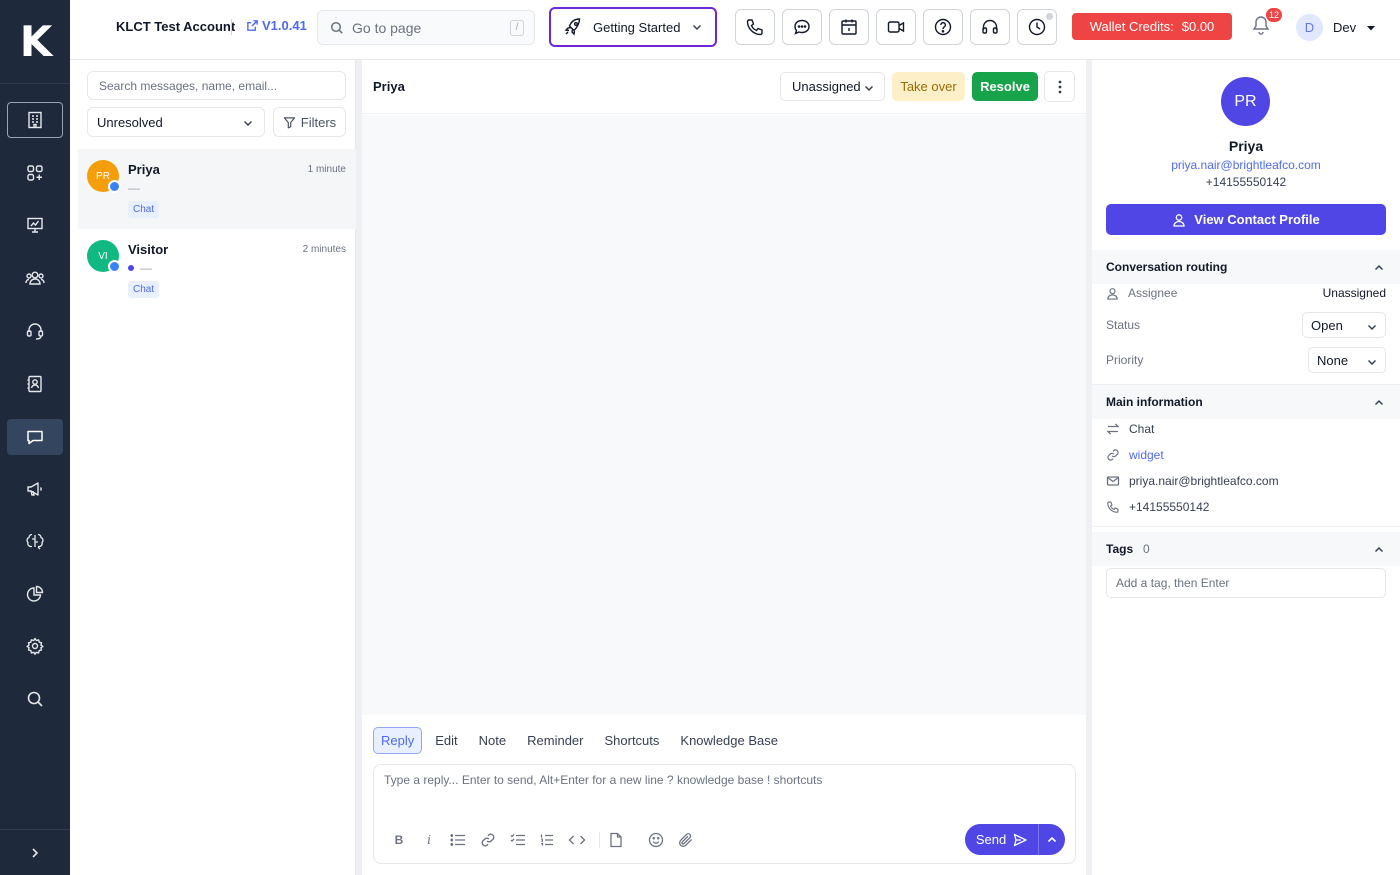  I want to click on template-button, so click(616, 840).